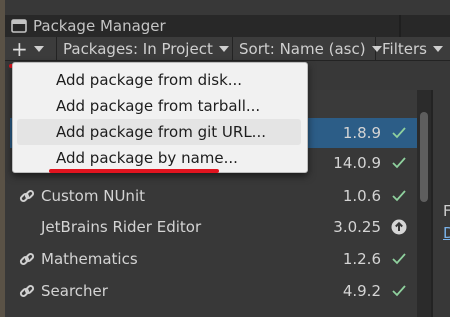 The image size is (450, 317). What do you see at coordinates (31, 48) in the screenshot?
I see `add-package-button: +` at bounding box center [31, 48].